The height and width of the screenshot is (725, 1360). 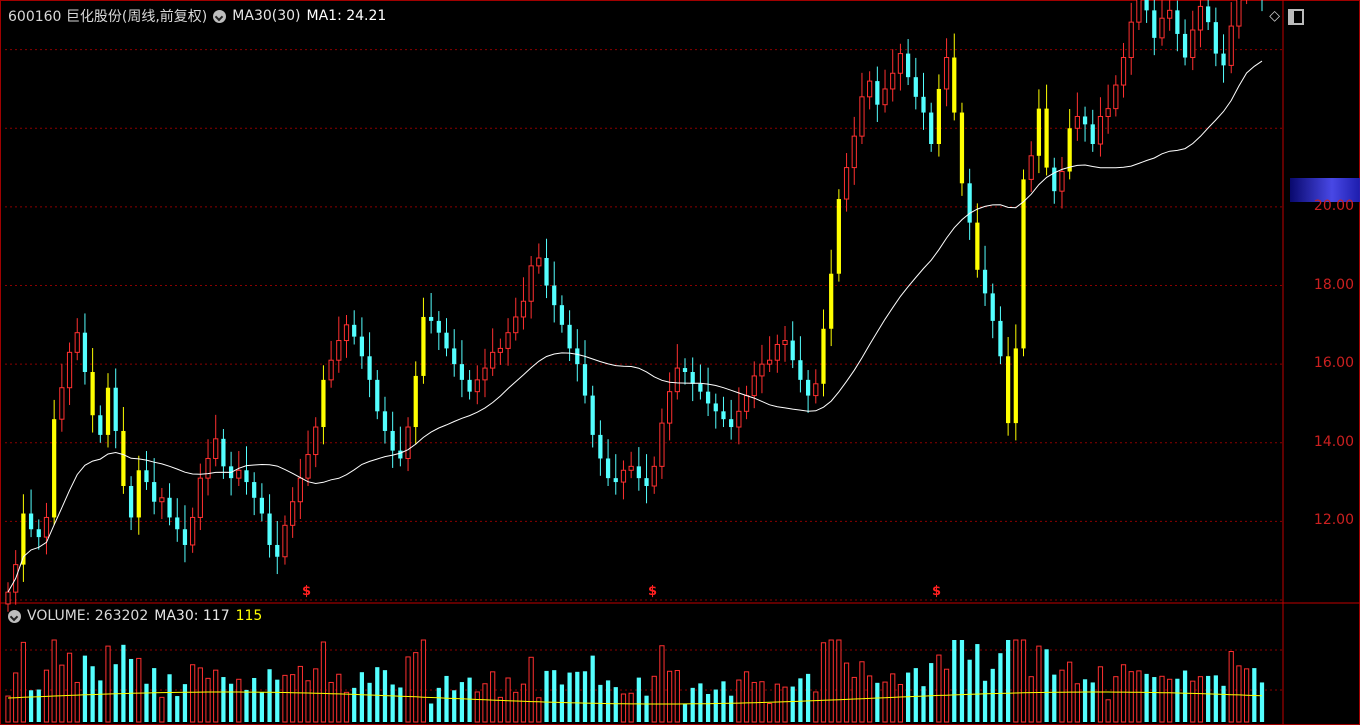 I want to click on stock-title: 600160 巨化股份(周线,前复权), so click(x=108, y=17).